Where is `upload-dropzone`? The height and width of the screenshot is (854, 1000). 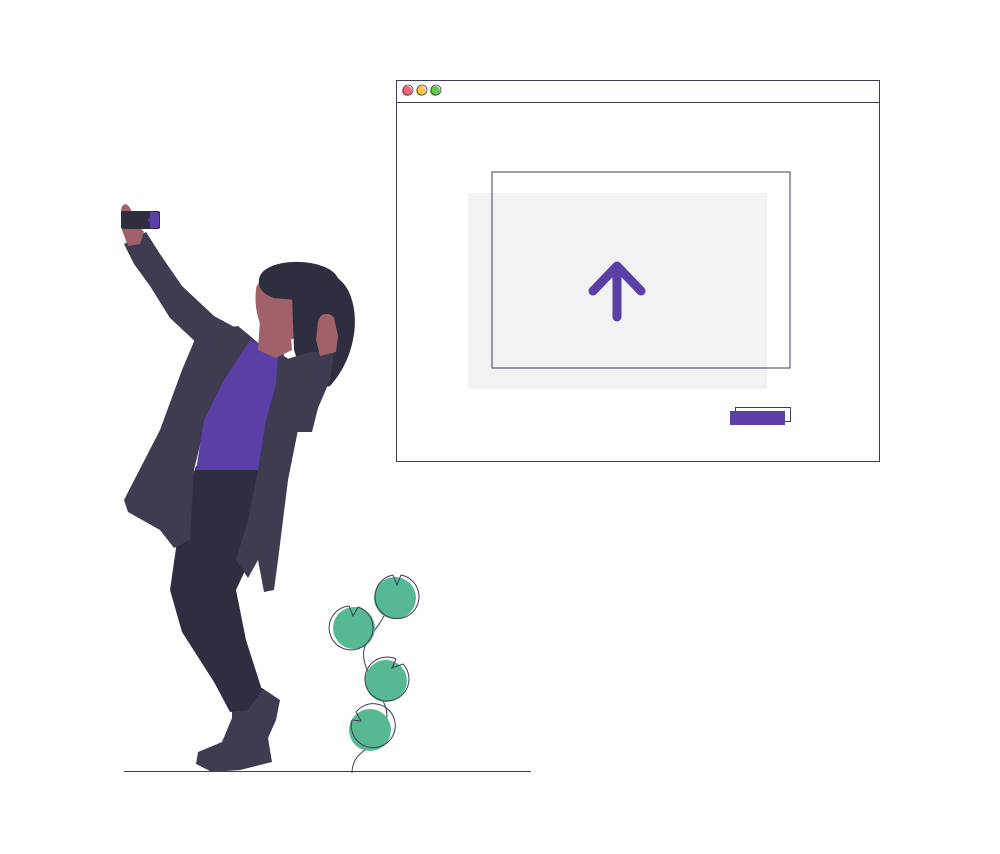 upload-dropzone is located at coordinates (629, 280).